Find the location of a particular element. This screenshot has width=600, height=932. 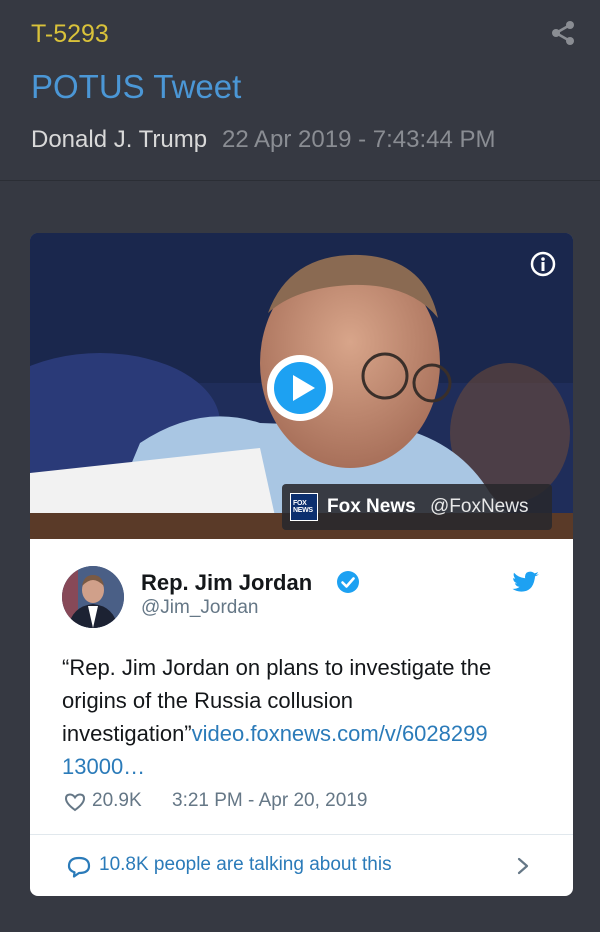

fox-news-logo-text: FOX NEWS is located at coordinates (303, 507).